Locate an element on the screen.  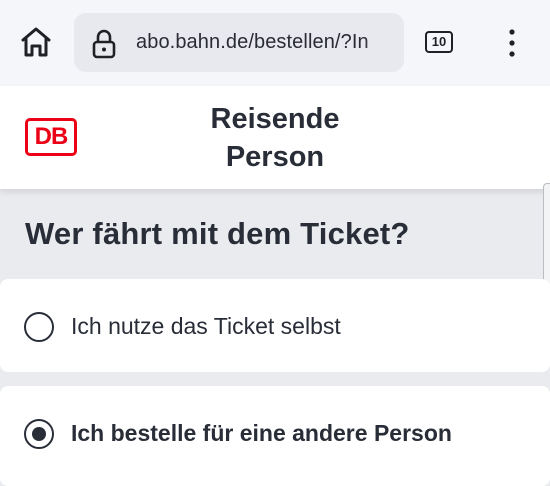
radio-button-unselected is located at coordinates (39, 327).